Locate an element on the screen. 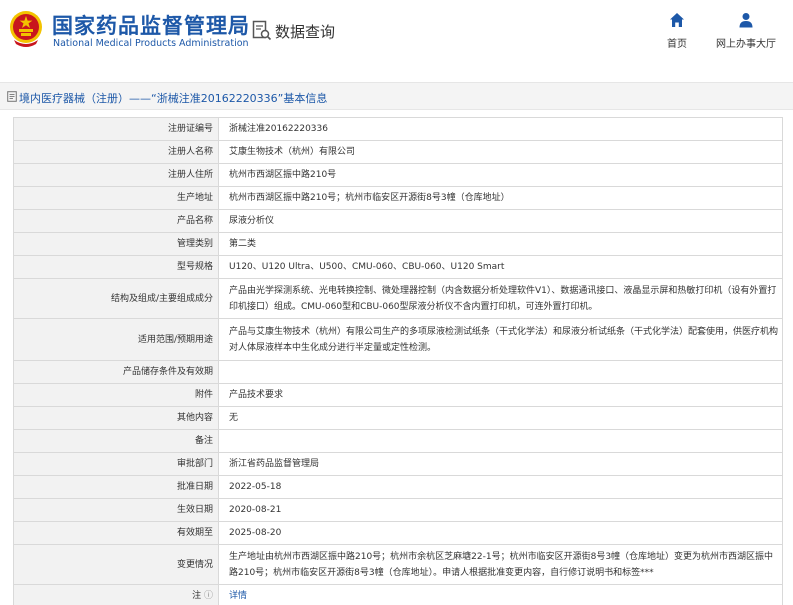 The image size is (793, 605). info-icon: ⓘ is located at coordinates (208, 596).